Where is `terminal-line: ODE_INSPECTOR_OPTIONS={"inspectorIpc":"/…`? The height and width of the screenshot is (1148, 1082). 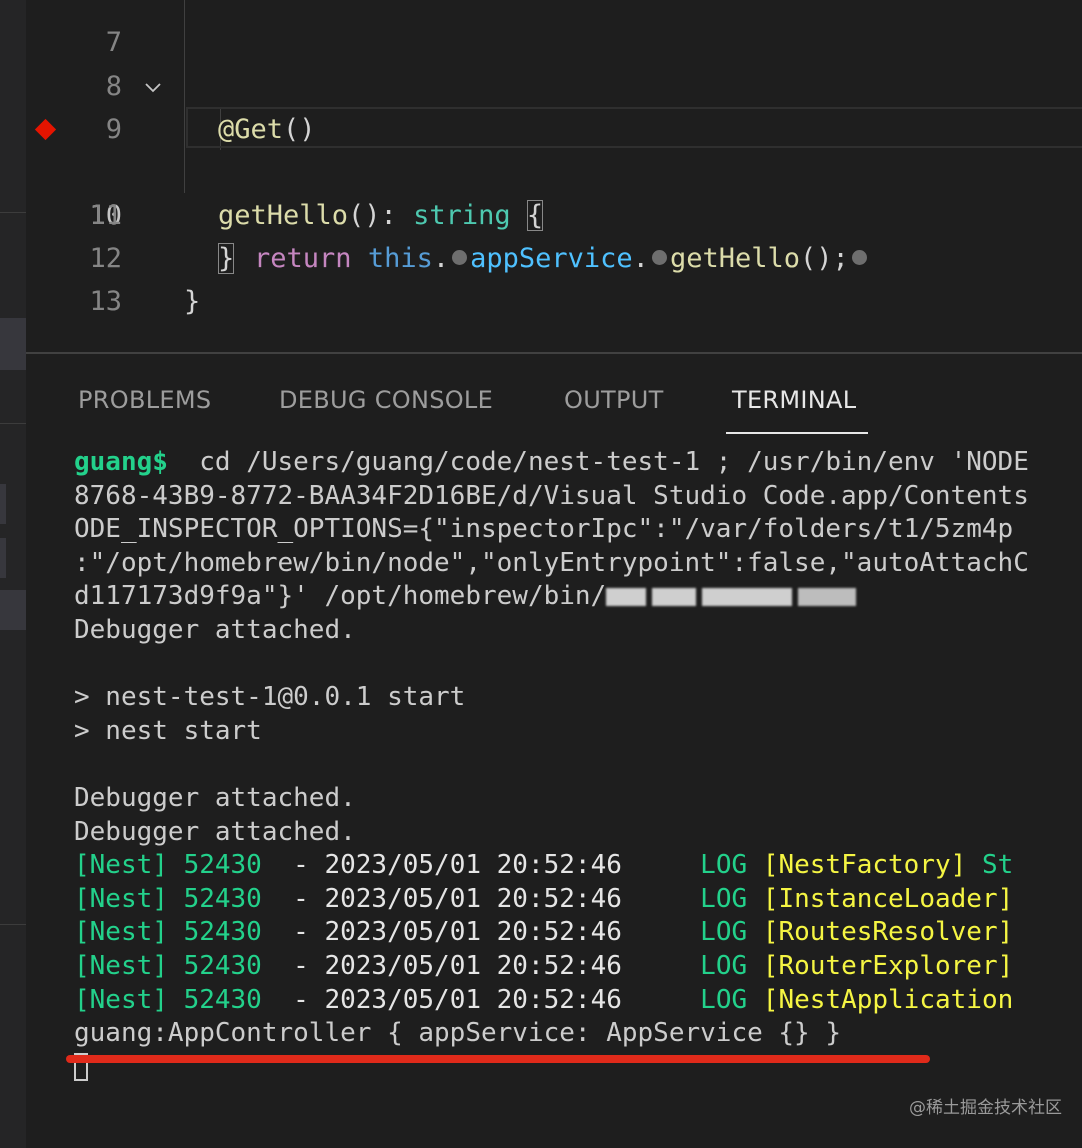 terminal-line: ODE_INSPECTOR_OPTIONS={"inspectorIpc":"/… is located at coordinates (544, 529).